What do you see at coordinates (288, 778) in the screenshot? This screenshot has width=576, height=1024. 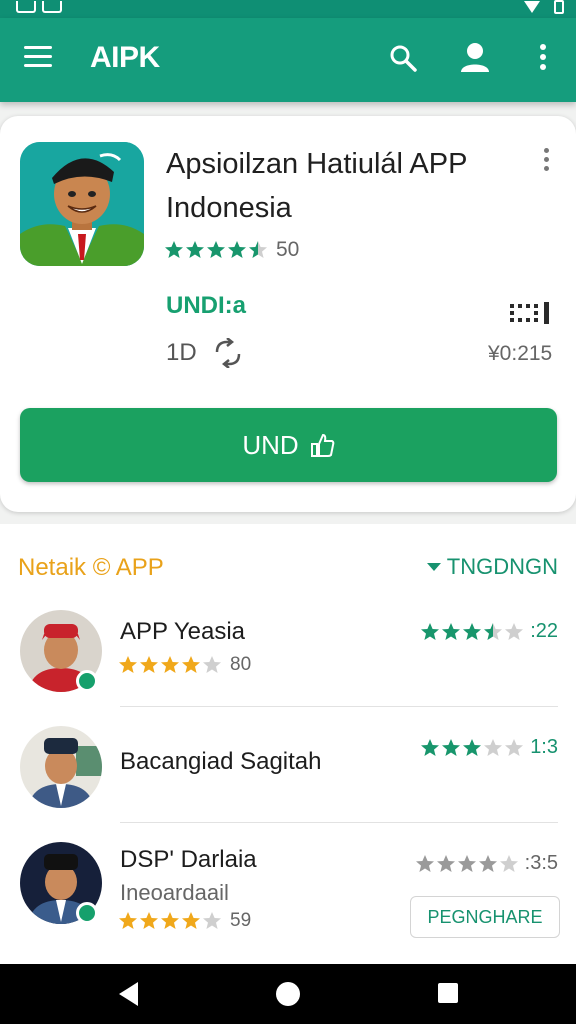 I see `list-item: Bacangiad Sagitah 1:3` at bounding box center [288, 778].